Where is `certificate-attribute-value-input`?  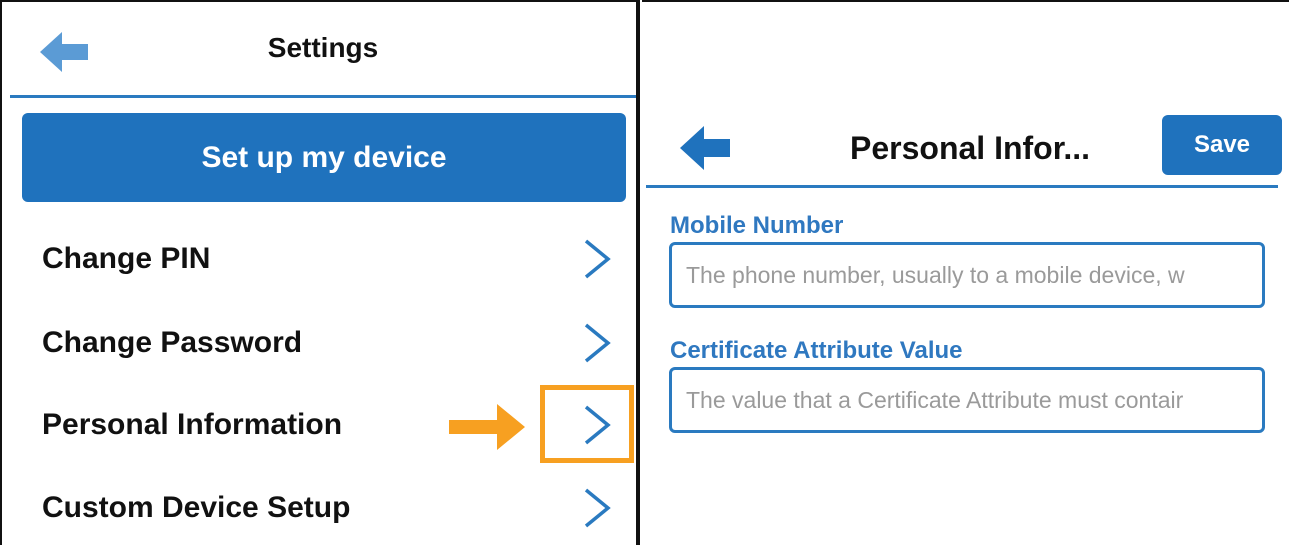 certificate-attribute-value-input is located at coordinates (967, 400).